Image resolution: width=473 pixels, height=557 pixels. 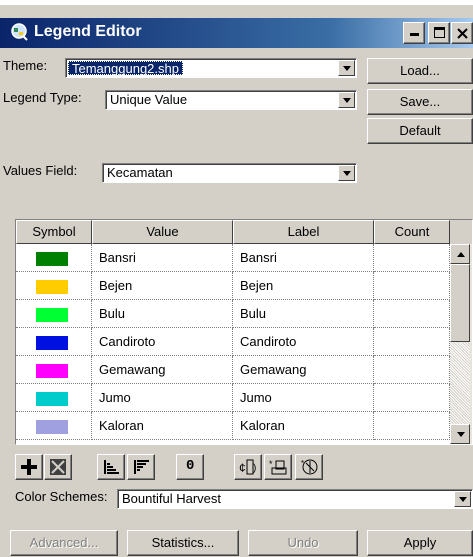 I want to click on legend-type-label: Legend Type:, so click(x=42, y=97).